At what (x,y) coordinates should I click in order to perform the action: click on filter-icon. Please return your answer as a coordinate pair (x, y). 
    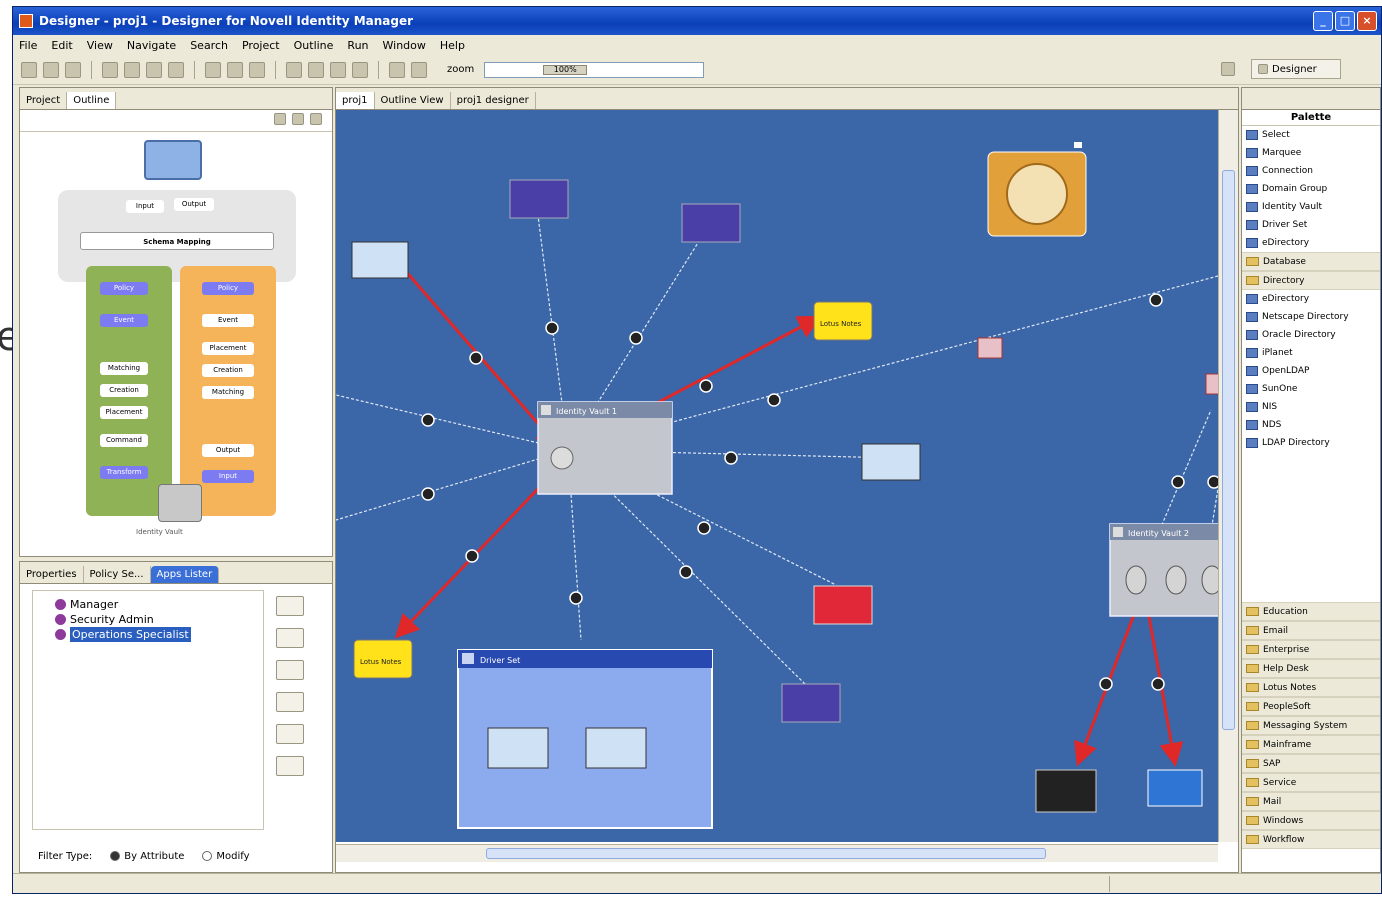
    Looking at the image, I should click on (298, 119).